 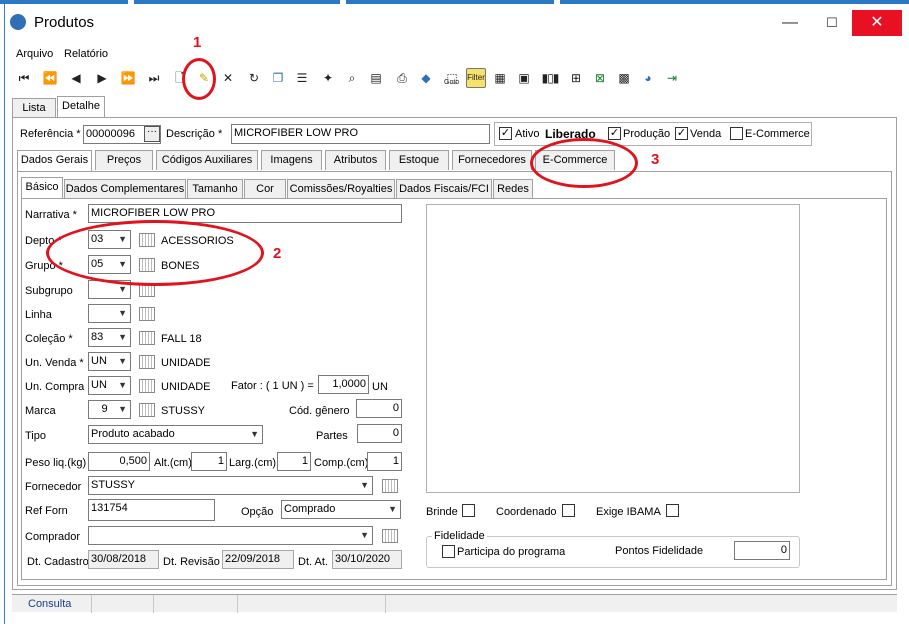 What do you see at coordinates (109, 361) in the screenshot?
I see `un-venda-select: UN ▼` at bounding box center [109, 361].